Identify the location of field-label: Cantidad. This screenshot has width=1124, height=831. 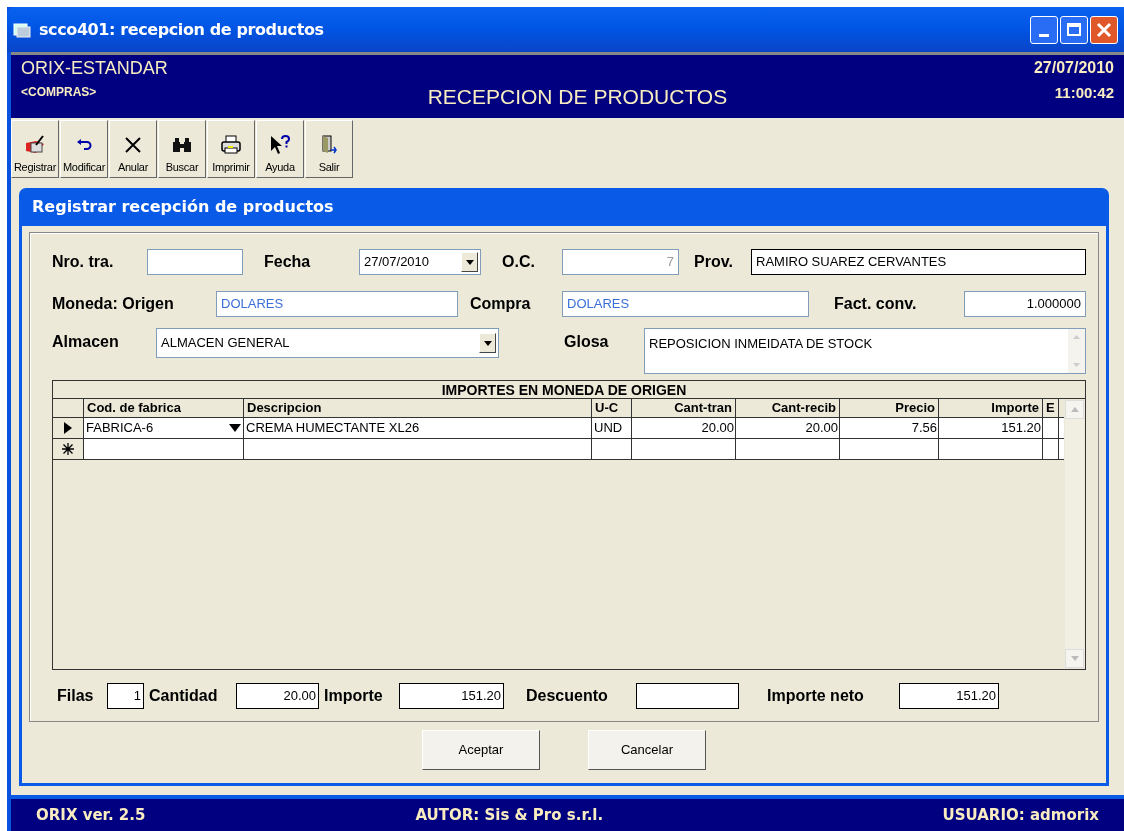
(183, 696).